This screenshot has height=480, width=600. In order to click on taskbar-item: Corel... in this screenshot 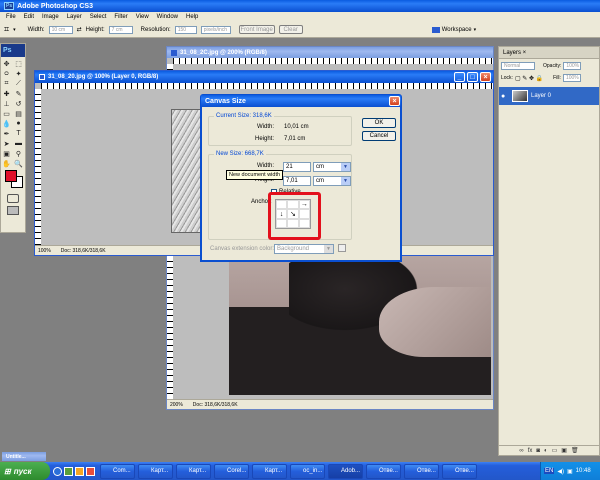, I will do `click(231, 471)`.